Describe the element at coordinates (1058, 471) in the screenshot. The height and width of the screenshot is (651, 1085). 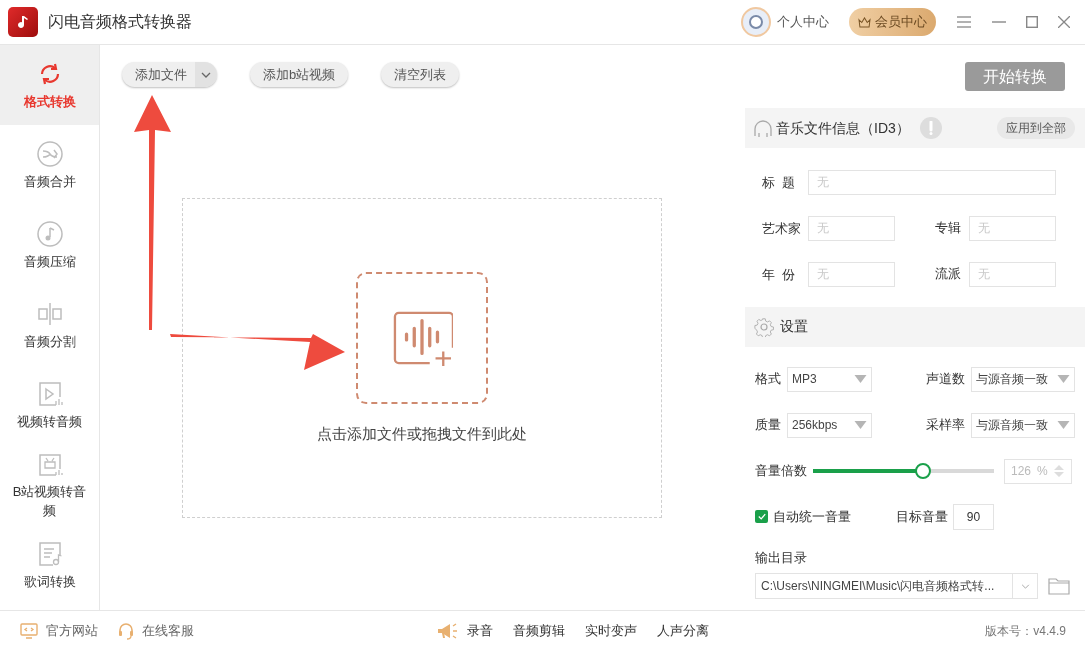
I see `spinner-arrows-icon` at that location.